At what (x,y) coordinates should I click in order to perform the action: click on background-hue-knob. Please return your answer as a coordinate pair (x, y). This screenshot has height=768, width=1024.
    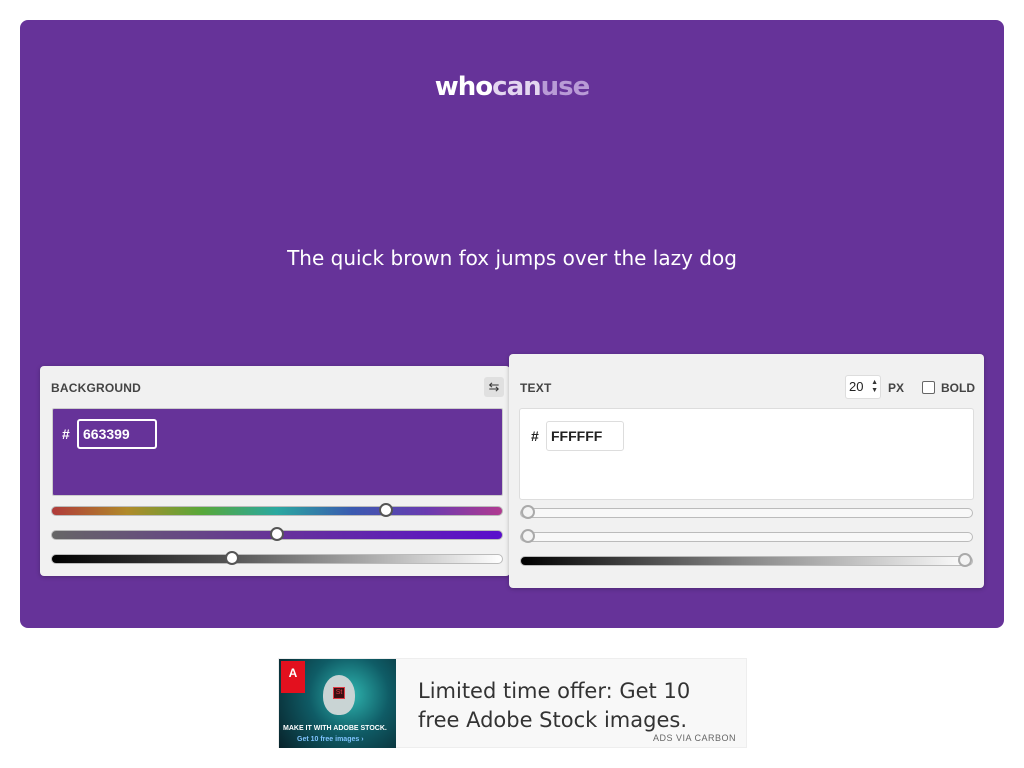
    Looking at the image, I should click on (385, 510).